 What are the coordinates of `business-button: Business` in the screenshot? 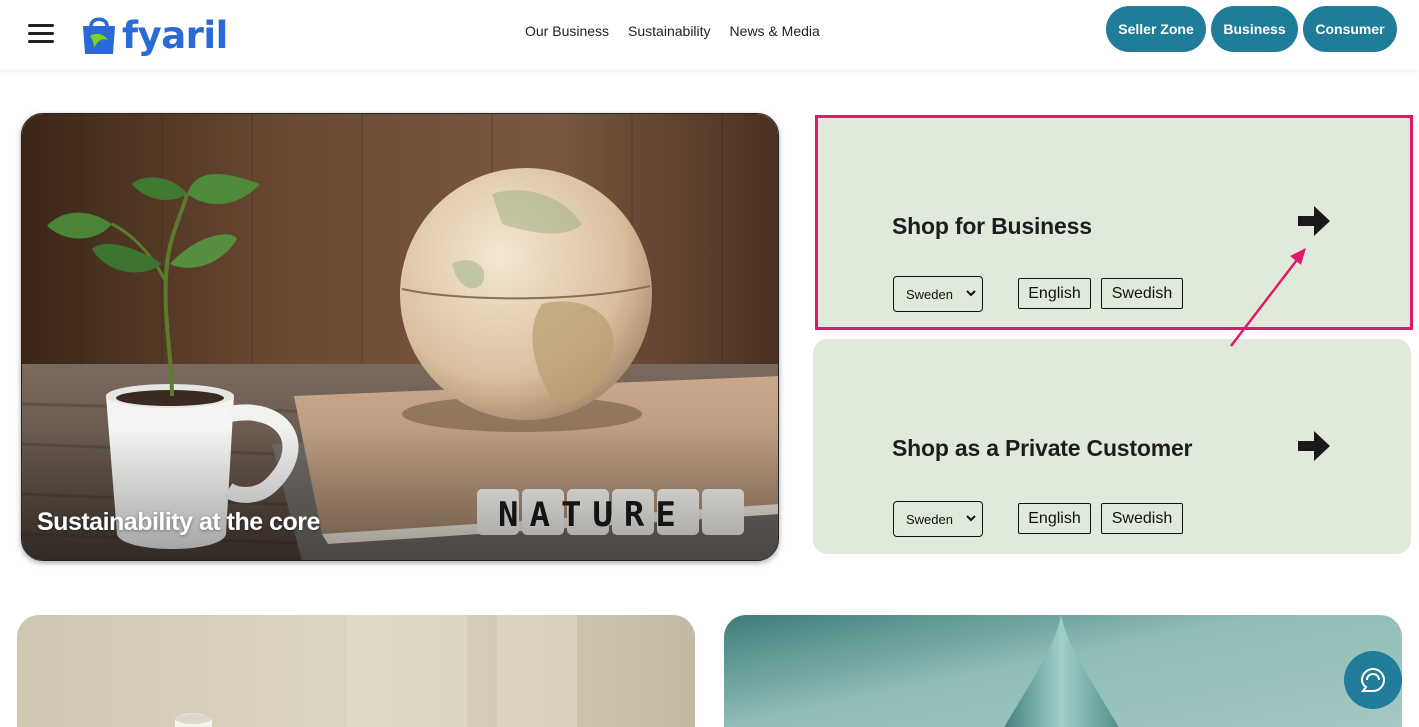 It's located at (1254, 29).